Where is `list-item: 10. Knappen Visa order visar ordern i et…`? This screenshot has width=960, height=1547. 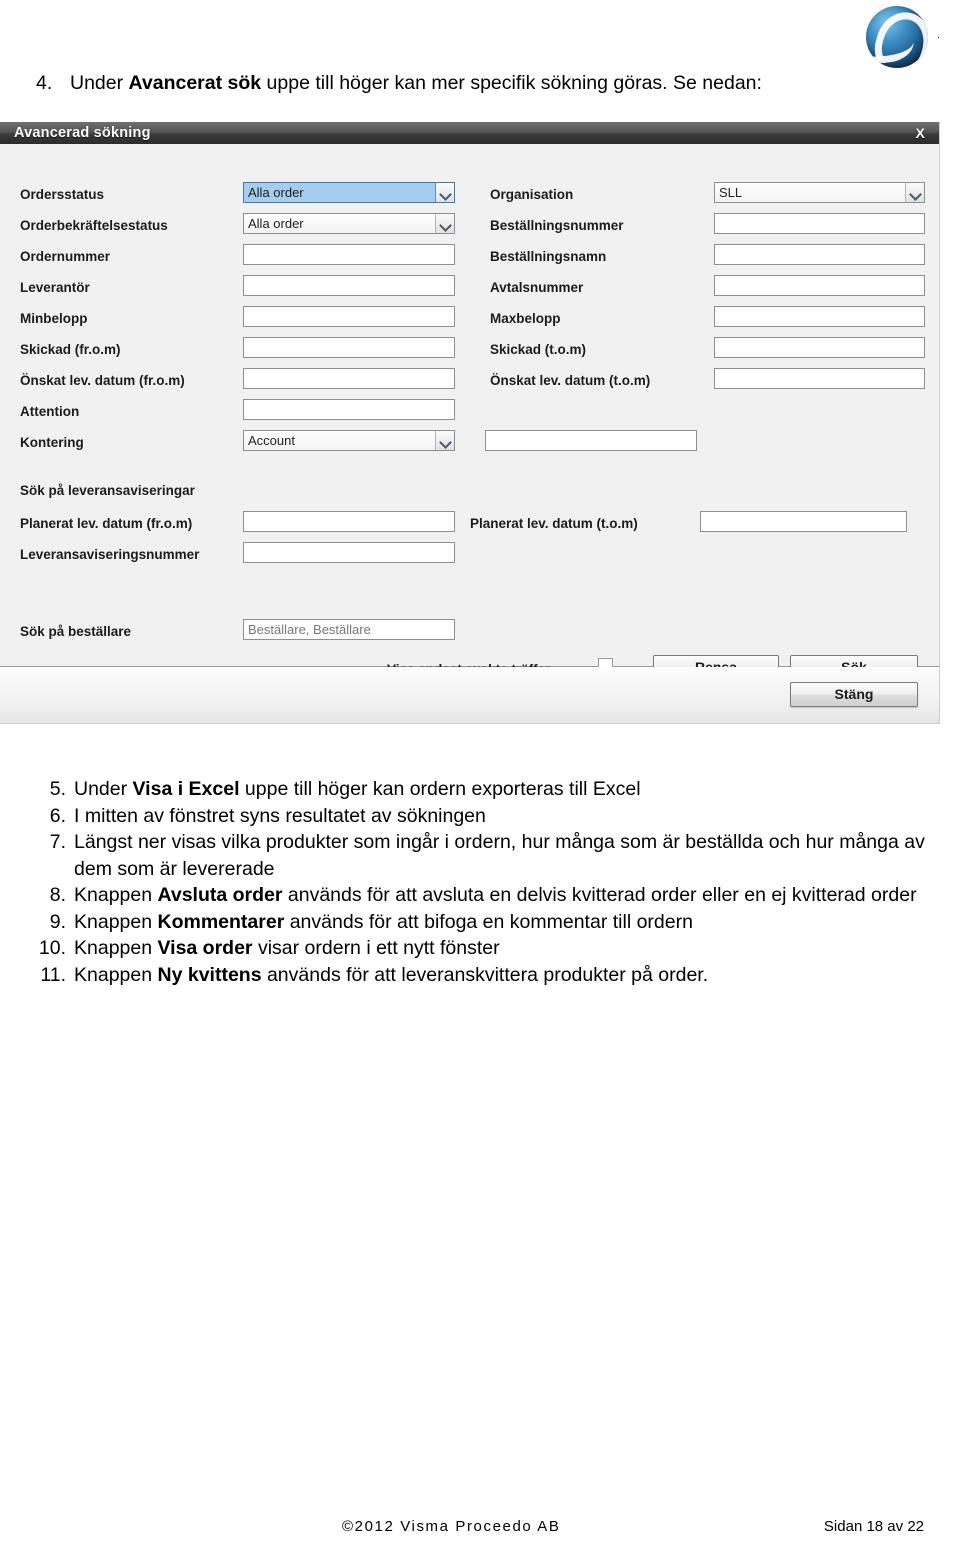
list-item: 10. Knappen Visa order visar ordern i et… is located at coordinates (481, 948).